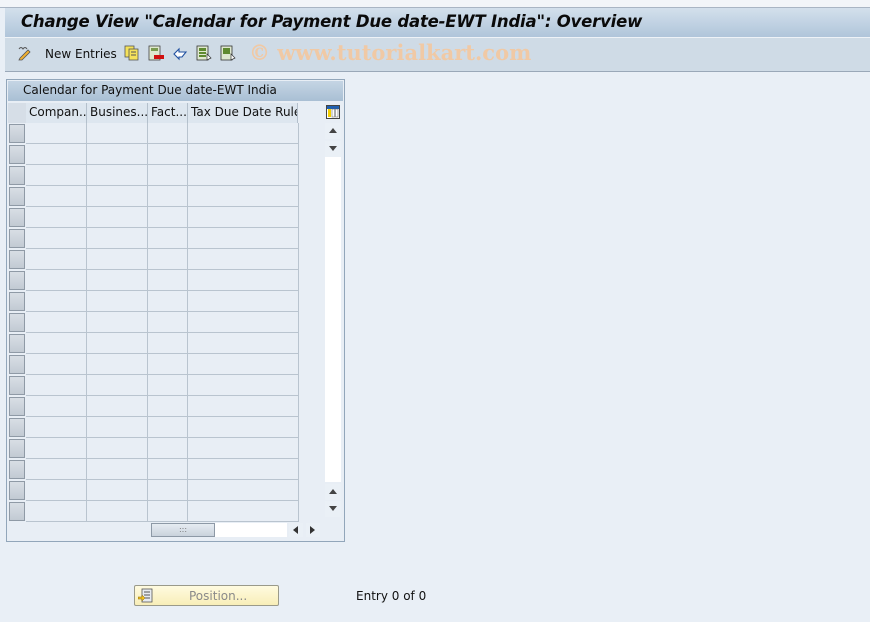  Describe the element at coordinates (180, 53) in the screenshot. I see `undo-icon` at that location.